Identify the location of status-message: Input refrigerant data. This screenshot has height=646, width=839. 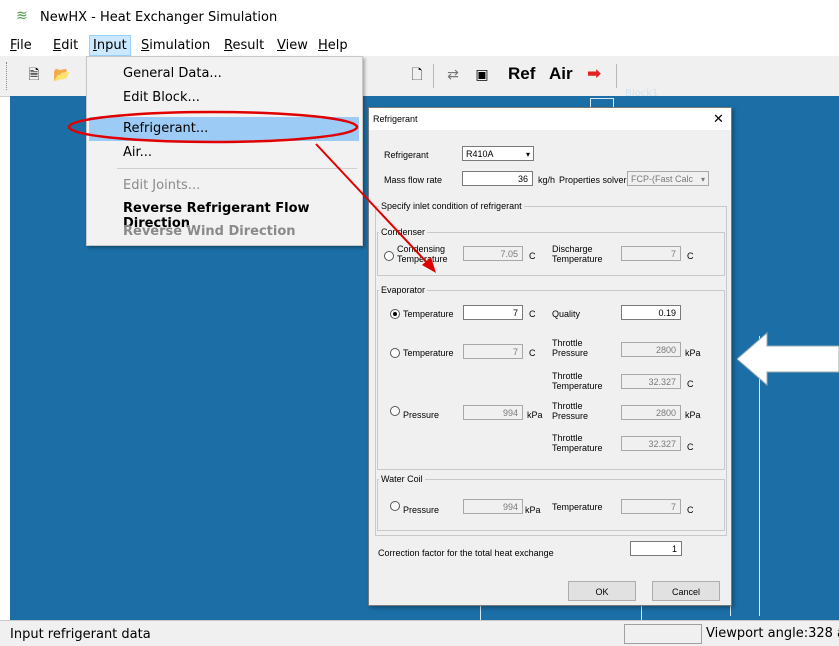
(80, 634).